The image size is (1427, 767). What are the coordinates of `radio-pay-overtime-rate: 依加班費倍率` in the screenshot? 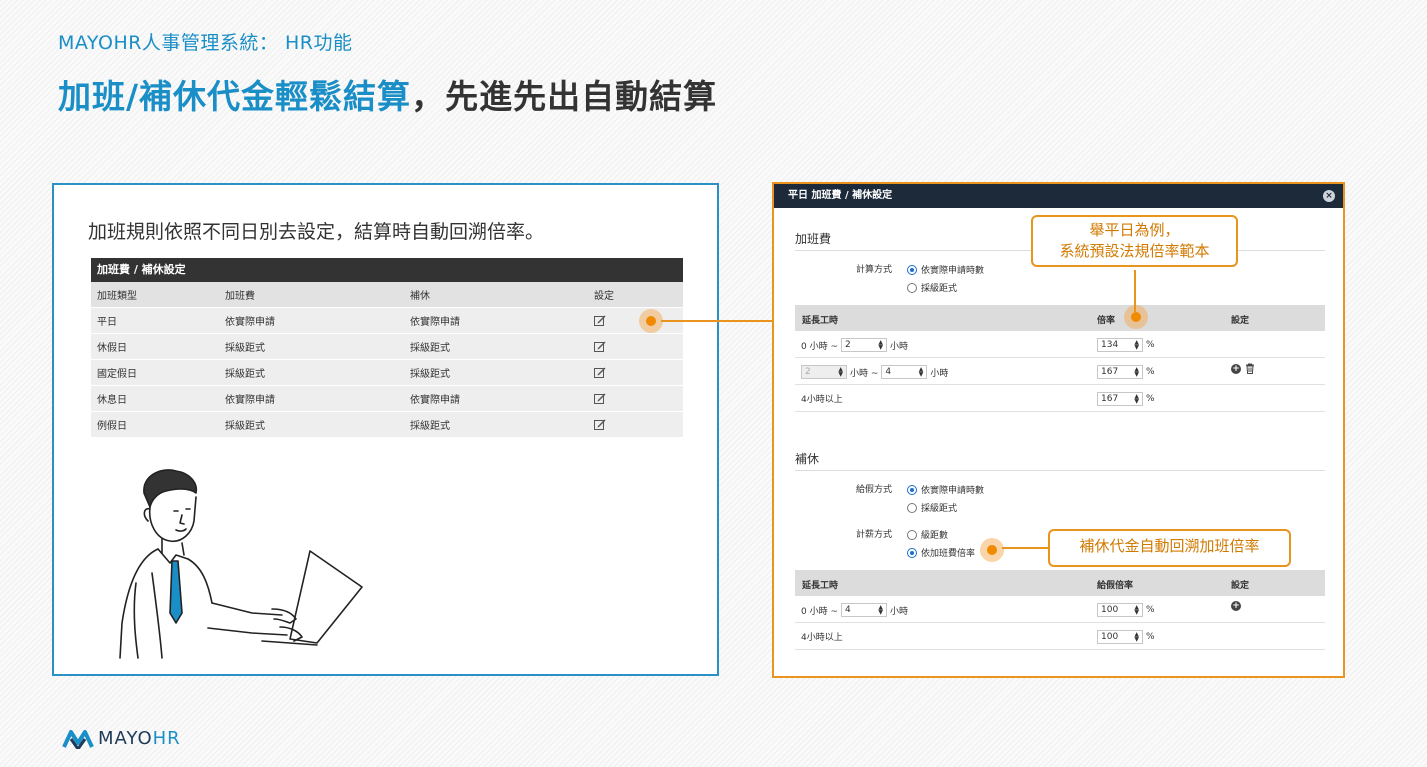 It's located at (941, 552).